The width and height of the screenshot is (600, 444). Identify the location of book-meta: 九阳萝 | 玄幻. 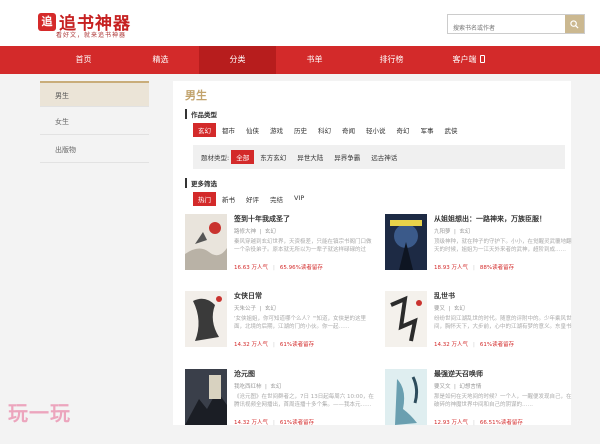
(452, 232).